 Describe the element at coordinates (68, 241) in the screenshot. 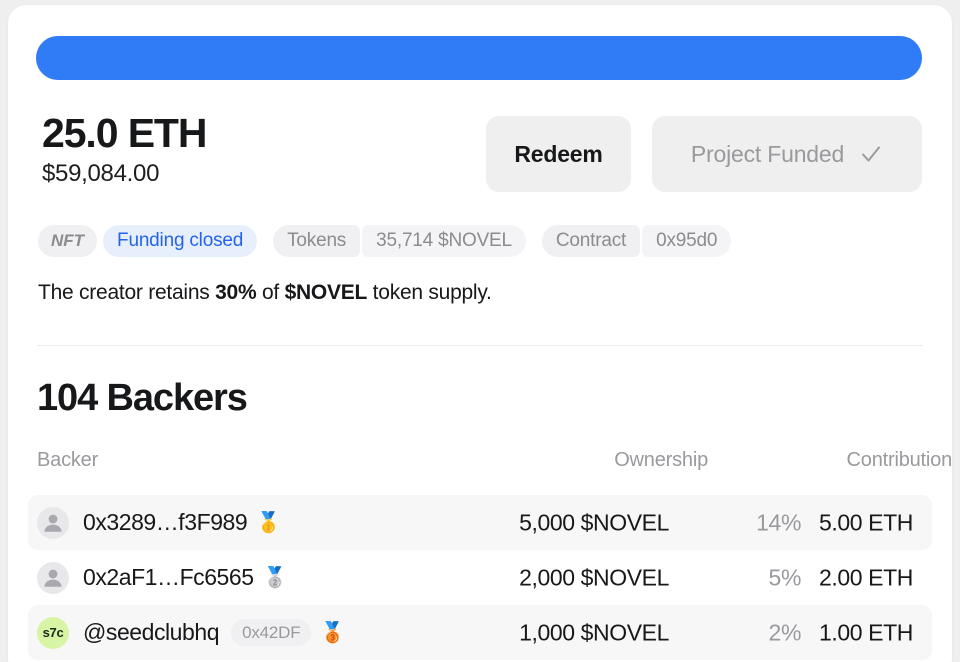

I see `tag-nft: NFT` at that location.